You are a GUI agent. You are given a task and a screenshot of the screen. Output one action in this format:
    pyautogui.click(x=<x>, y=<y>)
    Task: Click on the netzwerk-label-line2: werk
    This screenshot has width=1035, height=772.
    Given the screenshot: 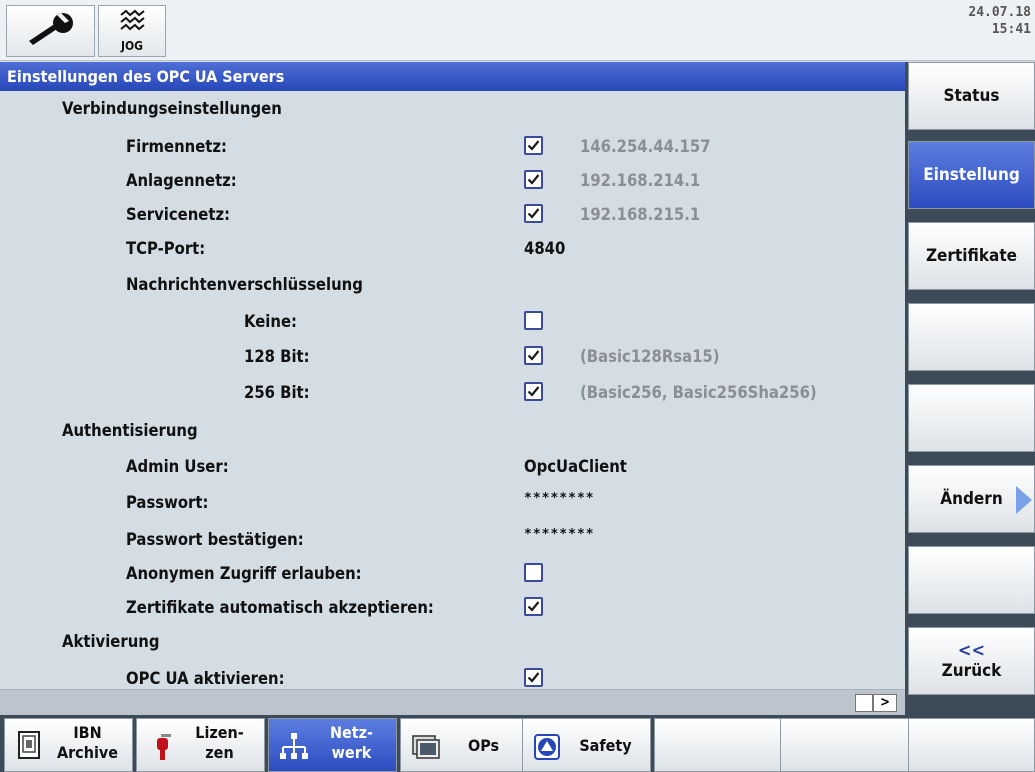 What is the action you would take?
    pyautogui.click(x=351, y=752)
    